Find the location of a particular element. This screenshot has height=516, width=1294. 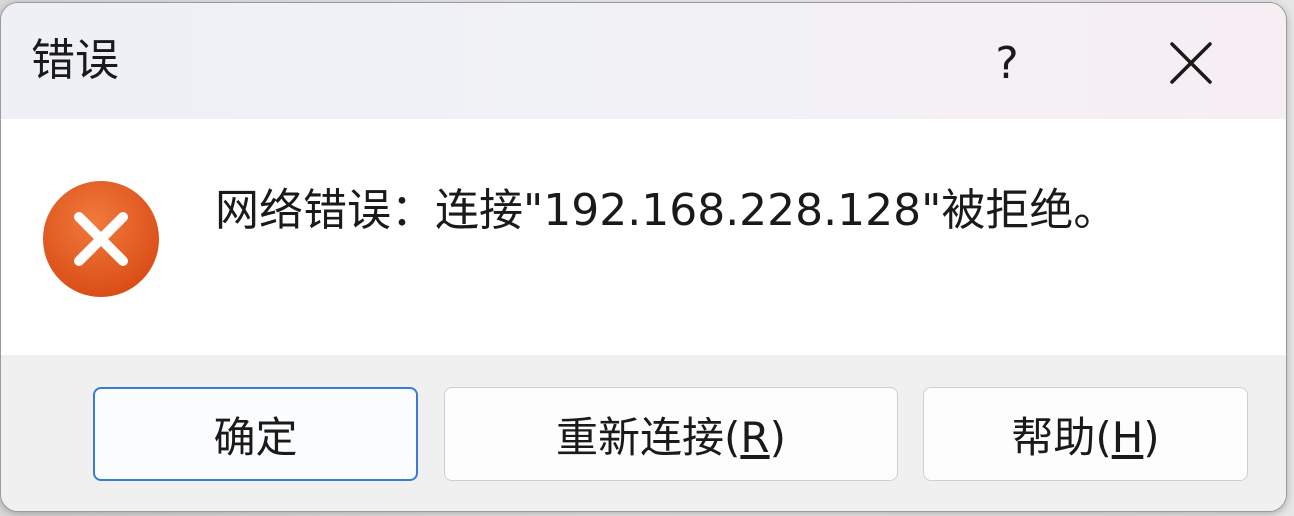

ok-button-label: 确定 is located at coordinates (255, 437).